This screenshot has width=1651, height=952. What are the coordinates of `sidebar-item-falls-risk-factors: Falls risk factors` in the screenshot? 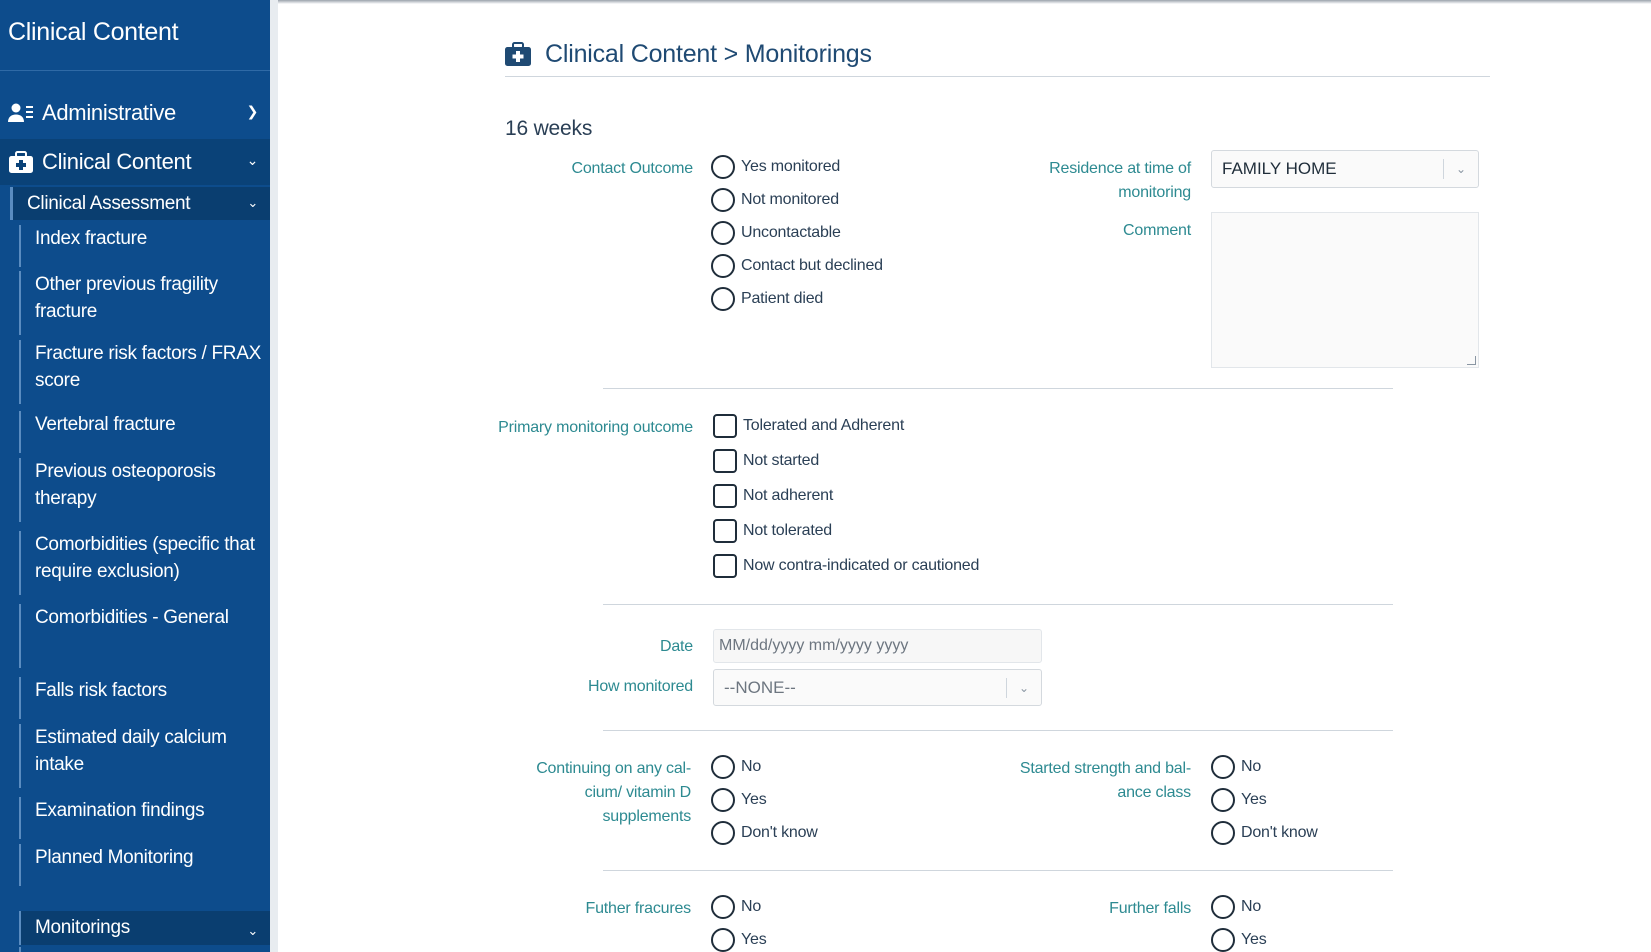 It's located at (144, 698).